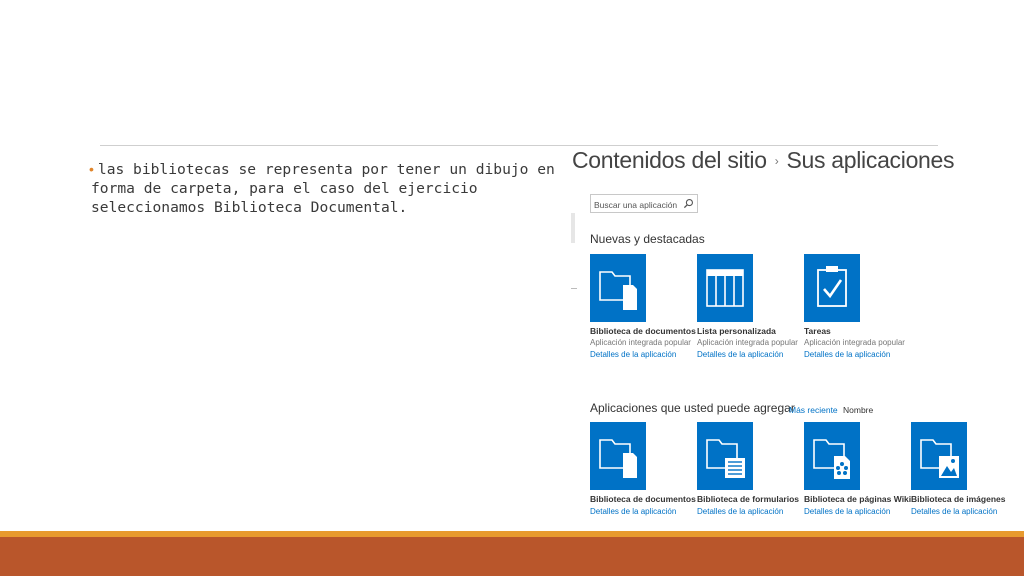  What do you see at coordinates (967, 499) in the screenshot?
I see `app-title: Biblioteca de imágenes` at bounding box center [967, 499].